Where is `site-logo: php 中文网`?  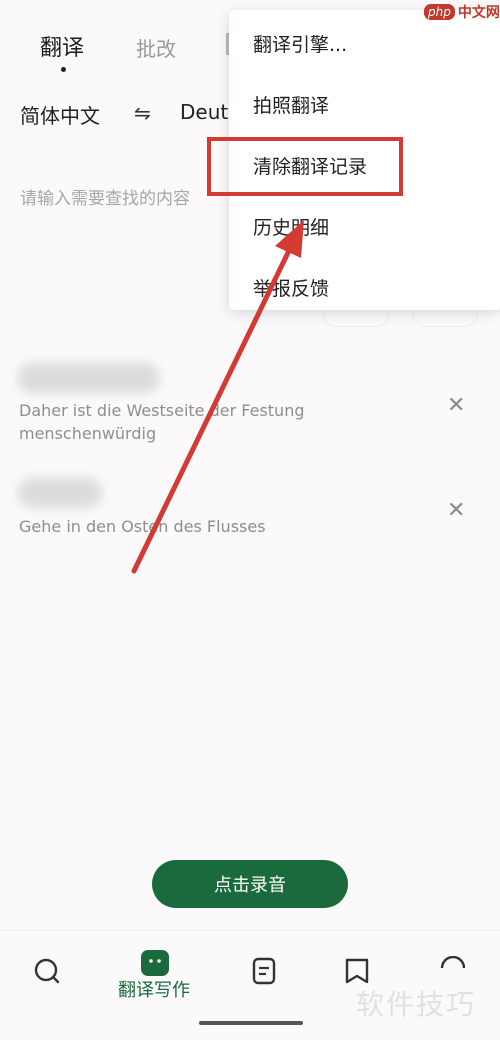 site-logo: php 中文网 is located at coordinates (462, 12).